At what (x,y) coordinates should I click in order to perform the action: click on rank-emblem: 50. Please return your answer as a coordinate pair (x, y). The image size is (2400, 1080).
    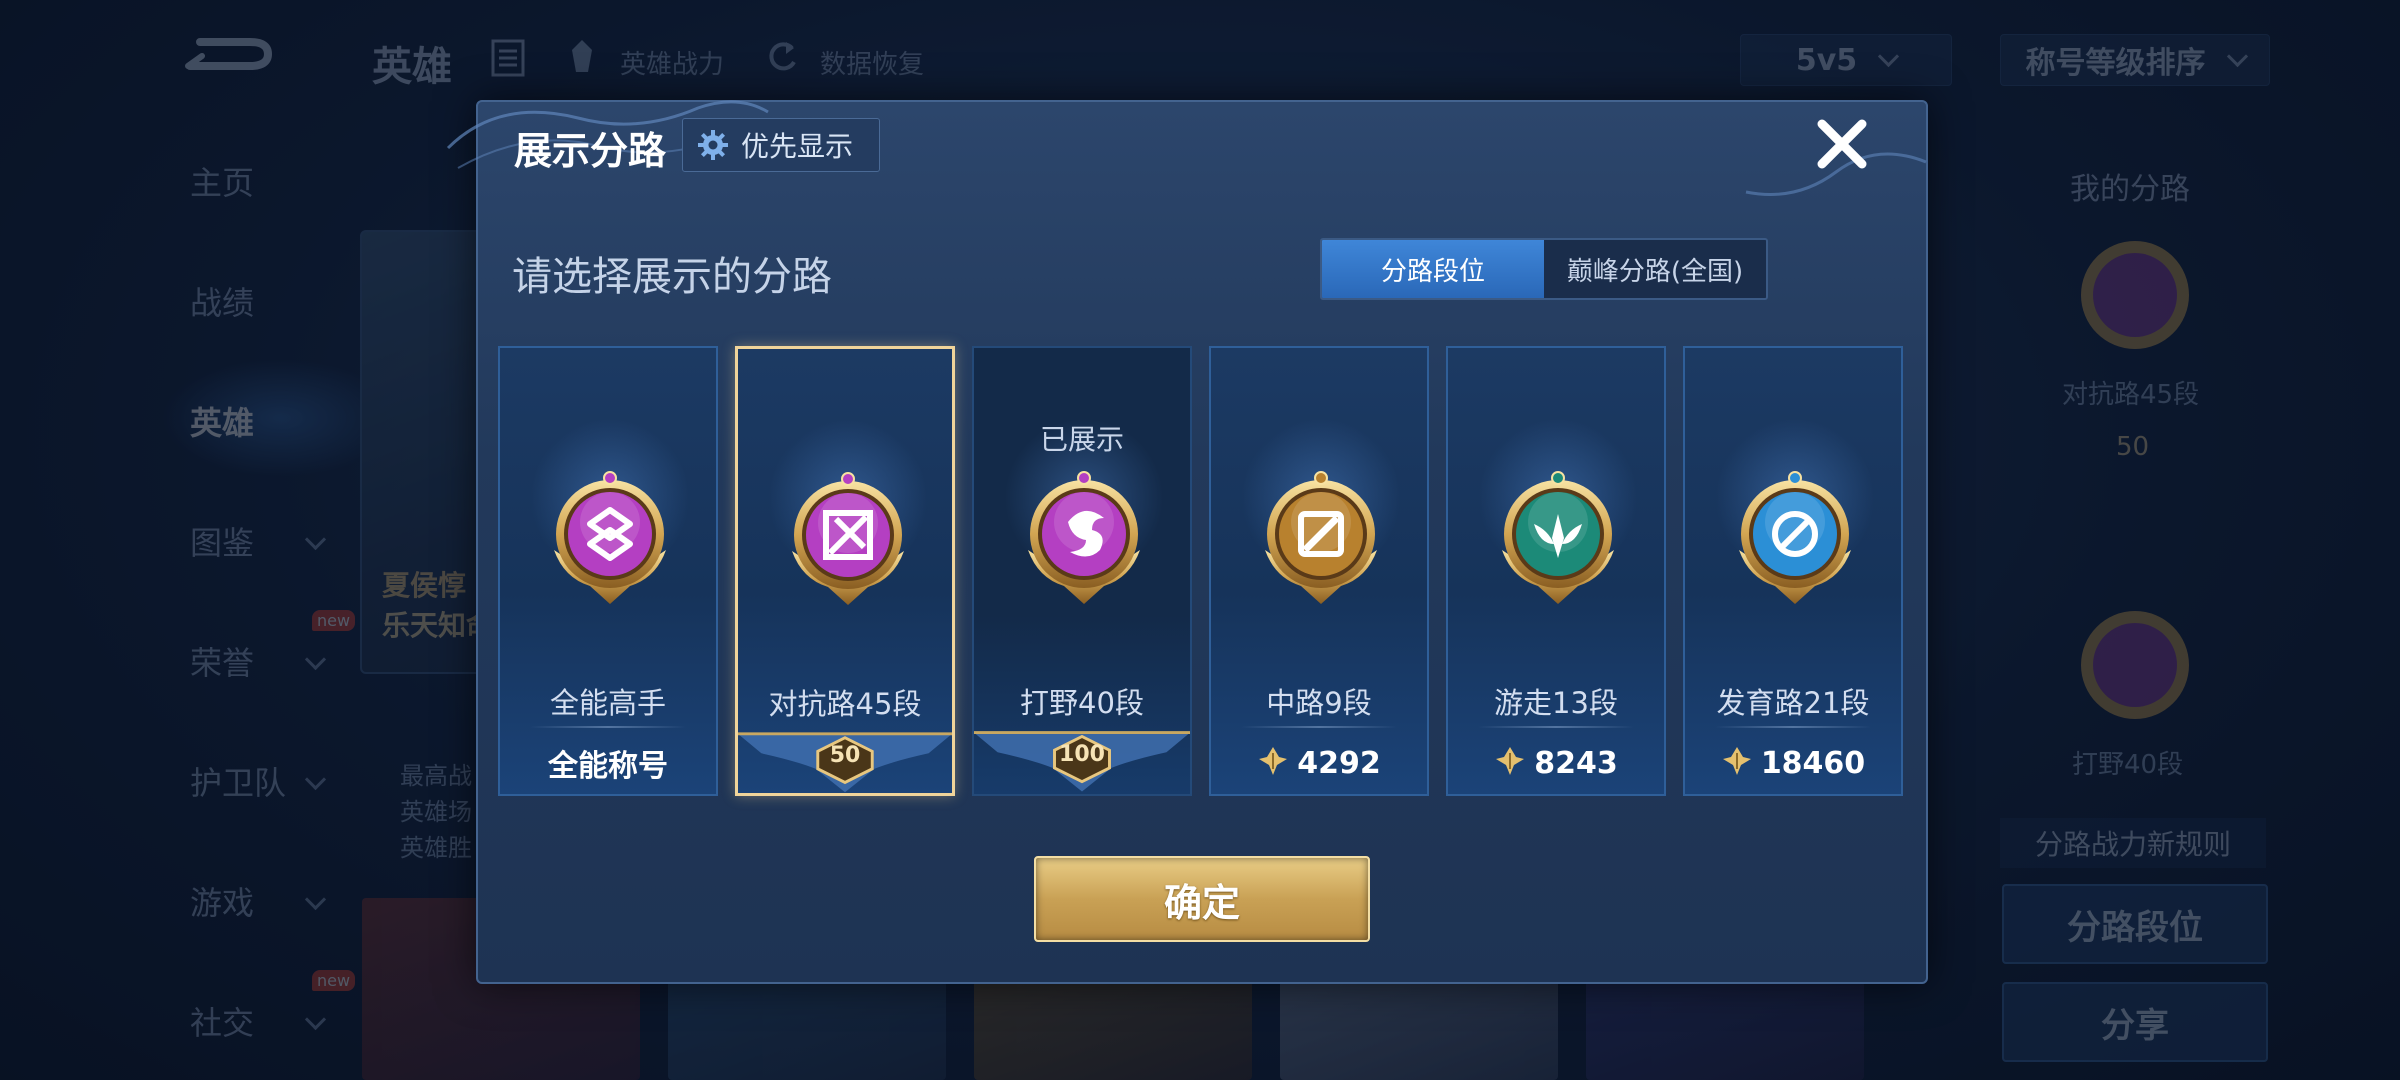
    Looking at the image, I should click on (845, 764).